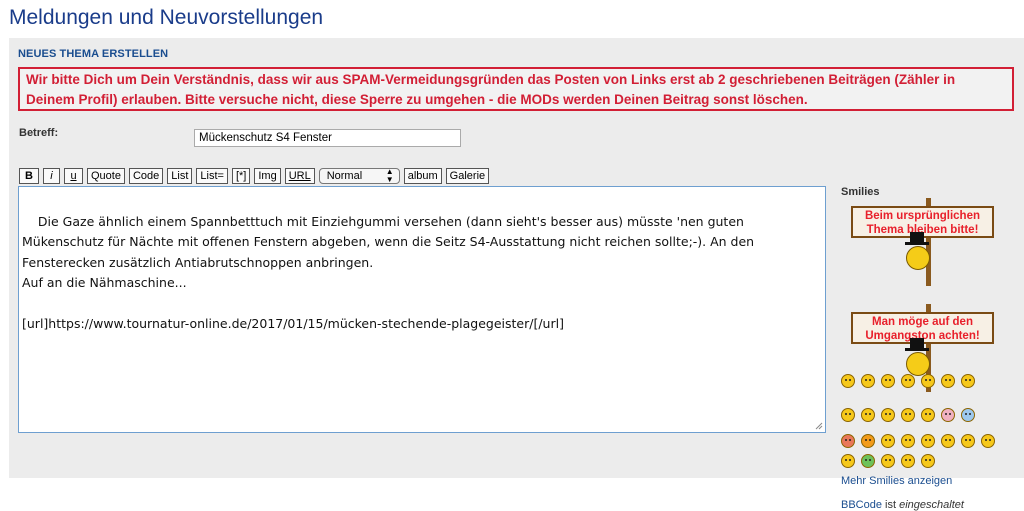 The image size is (1024, 511). What do you see at coordinates (896, 481) in the screenshot?
I see `more-smilies-link: Mehr Smilies anzeigen` at bounding box center [896, 481].